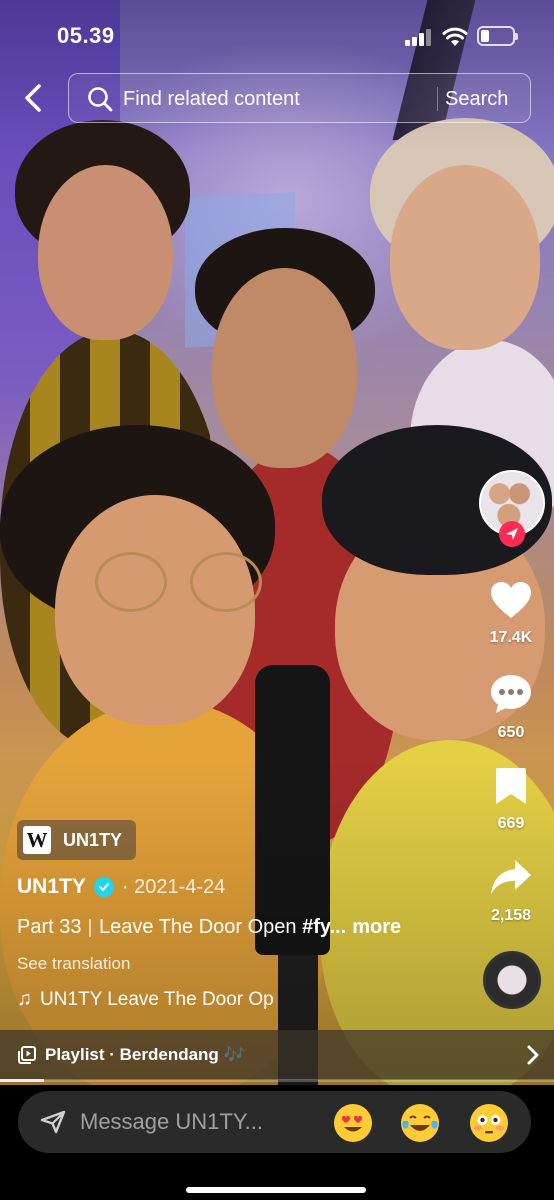  What do you see at coordinates (489, 1123) in the screenshot?
I see `flushed-emoji-icon` at bounding box center [489, 1123].